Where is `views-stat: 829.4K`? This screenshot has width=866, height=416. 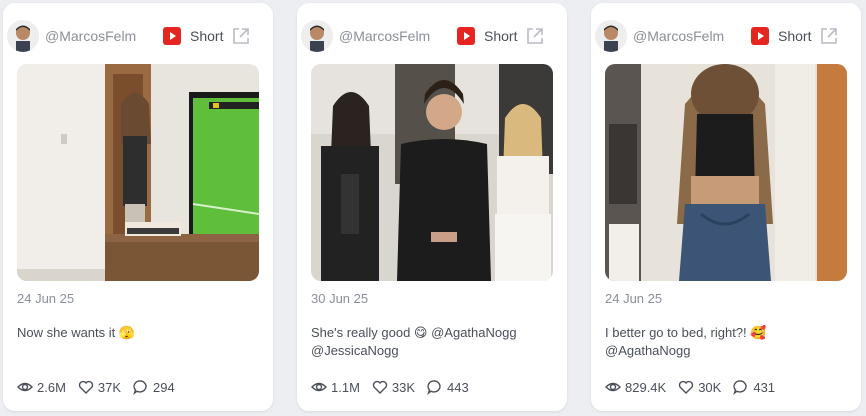
views-stat: 829.4K is located at coordinates (635, 387).